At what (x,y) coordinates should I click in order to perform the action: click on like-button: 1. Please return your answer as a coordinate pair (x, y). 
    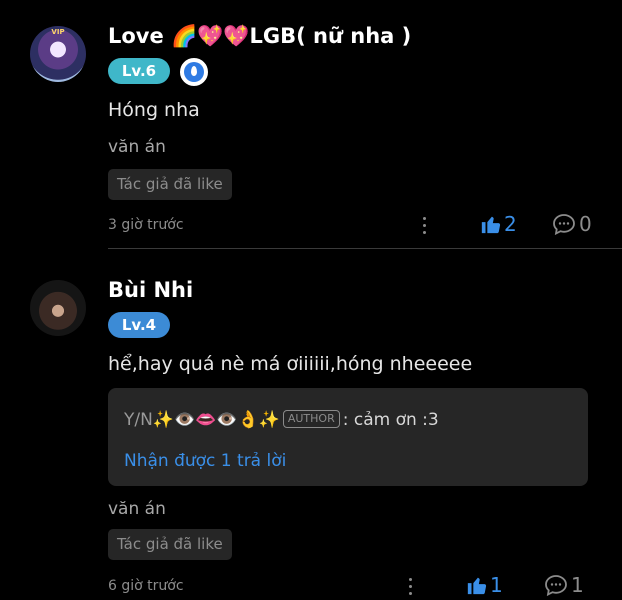
    Looking at the image, I should click on (484, 586).